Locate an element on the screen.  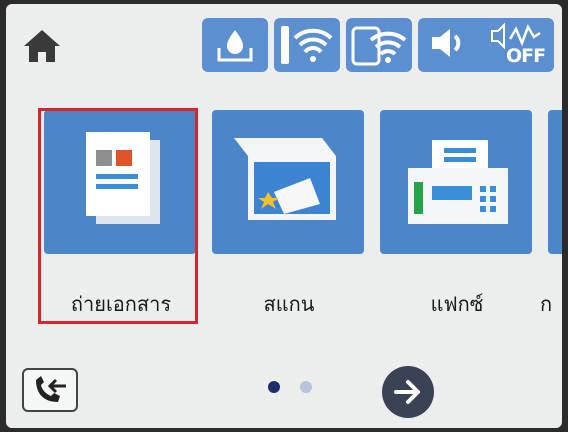
phonebook-icon is located at coordinates (51, 389).